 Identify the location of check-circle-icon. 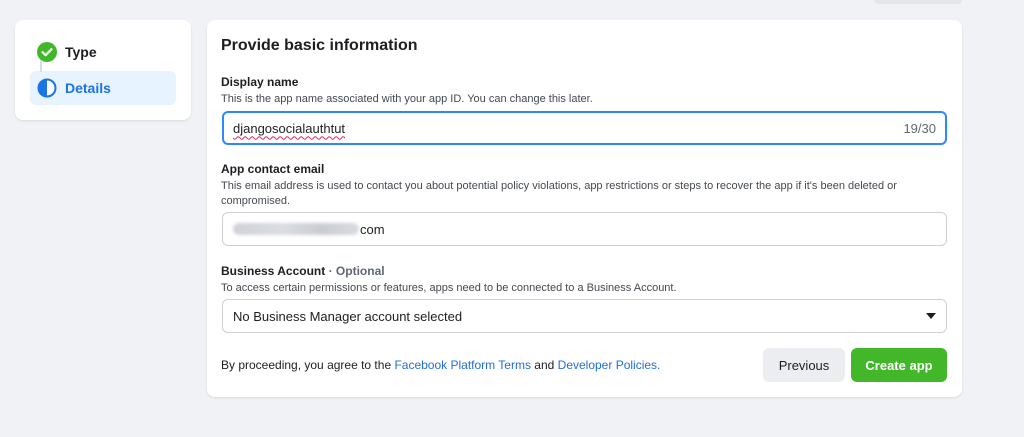
(47, 52).